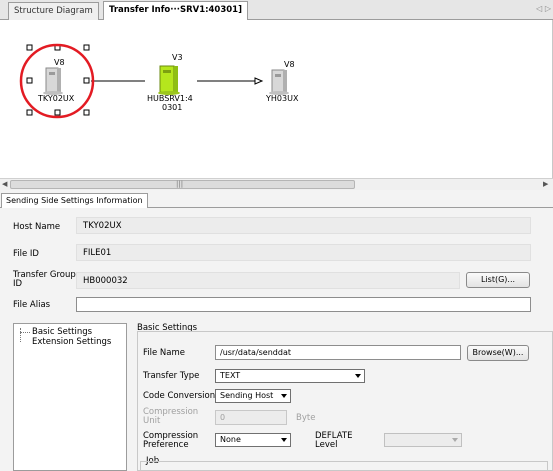  What do you see at coordinates (152, 421) in the screenshot?
I see `compression-unit-label-line2: Unit` at bounding box center [152, 421].